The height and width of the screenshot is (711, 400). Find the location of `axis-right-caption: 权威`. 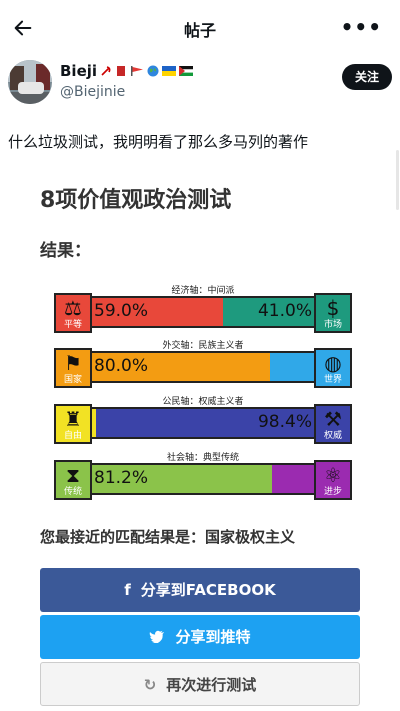

axis-right-caption: 权威 is located at coordinates (332, 436).